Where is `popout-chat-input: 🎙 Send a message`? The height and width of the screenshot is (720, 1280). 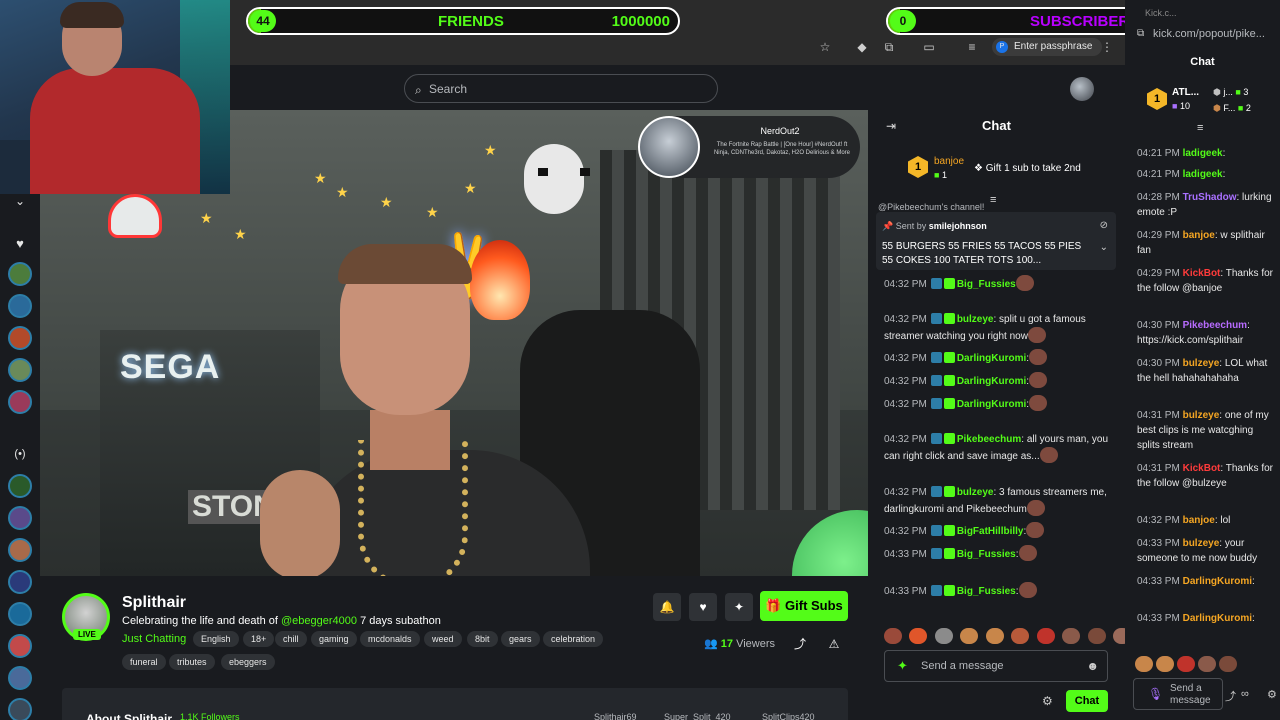 popout-chat-input: 🎙 Send a message is located at coordinates (1178, 694).